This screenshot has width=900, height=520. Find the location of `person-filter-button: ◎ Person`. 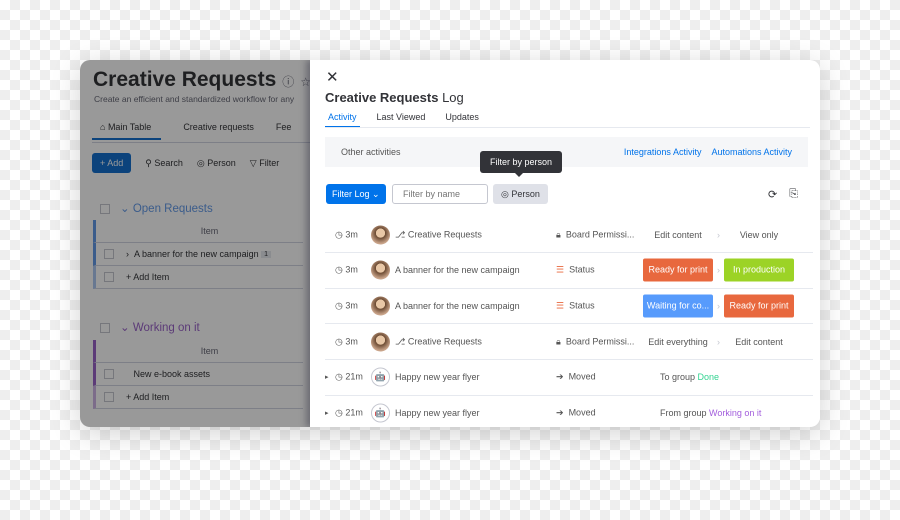

person-filter-button: ◎ Person is located at coordinates (520, 194).